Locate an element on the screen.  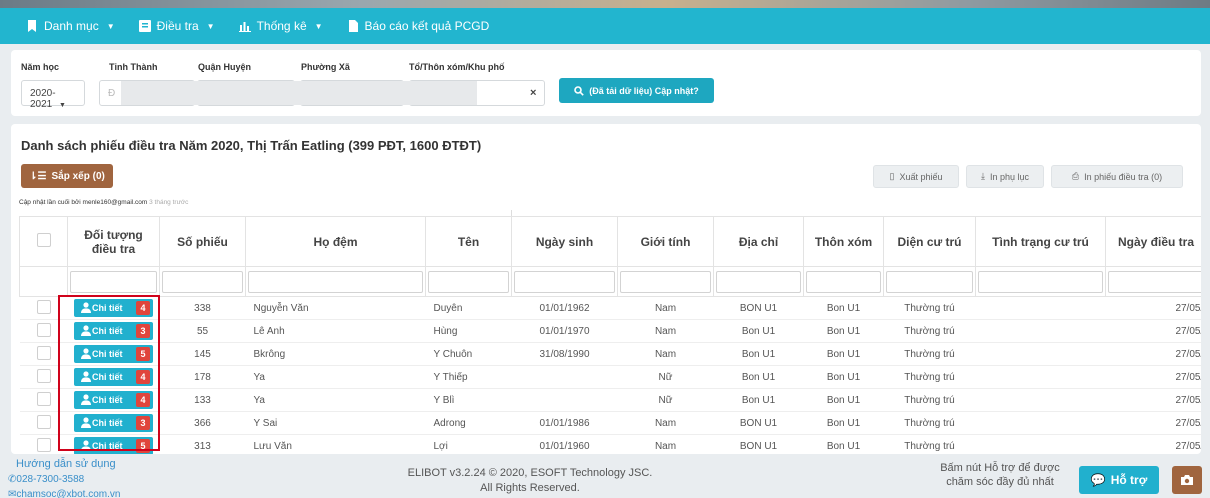
column-header: Tên is located at coordinates (468, 241).